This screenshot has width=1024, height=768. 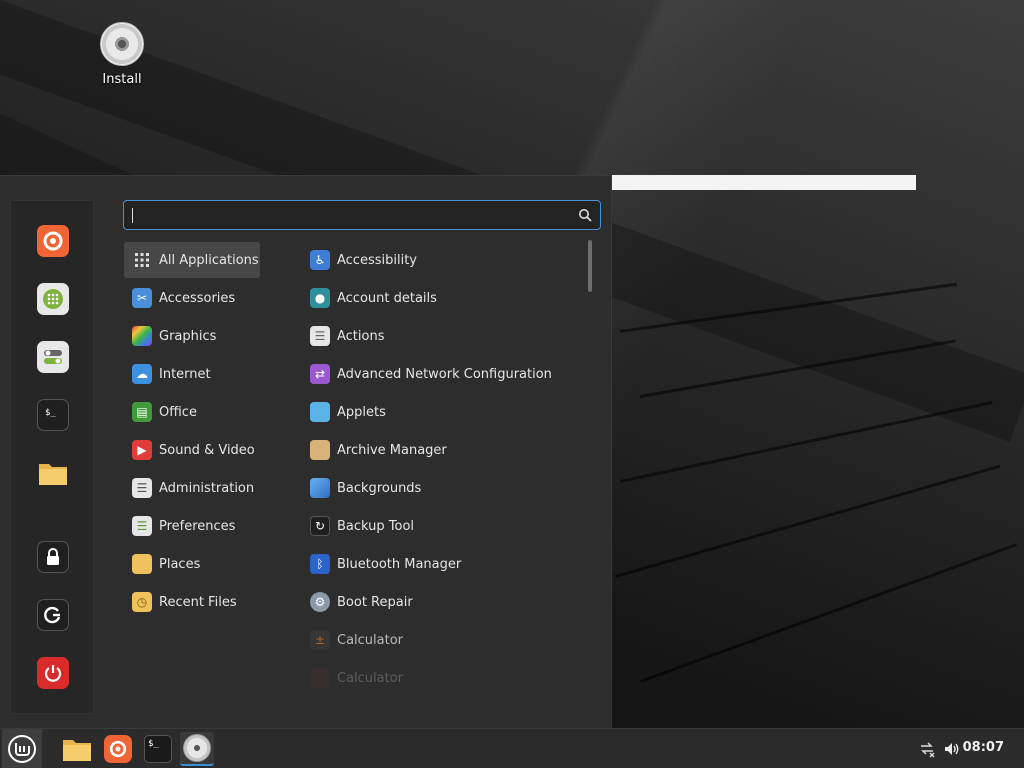 I want to click on office-icon: ▤, so click(x=142, y=412).